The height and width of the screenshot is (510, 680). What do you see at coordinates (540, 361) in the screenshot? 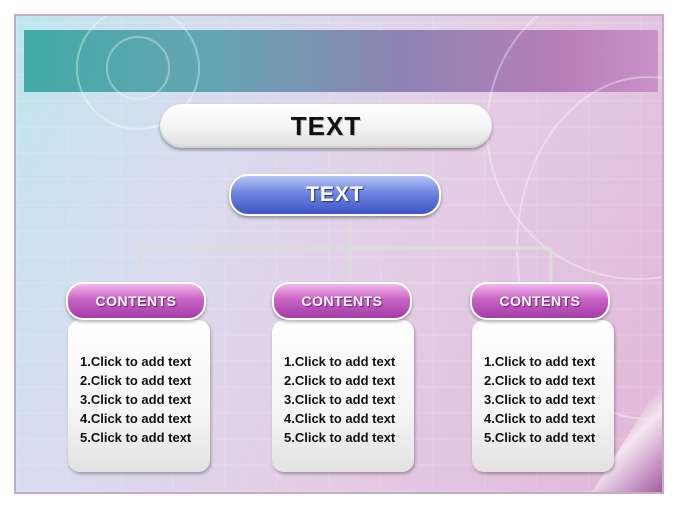
I see `card-3-item-1: 1.Click to add text` at bounding box center [540, 361].